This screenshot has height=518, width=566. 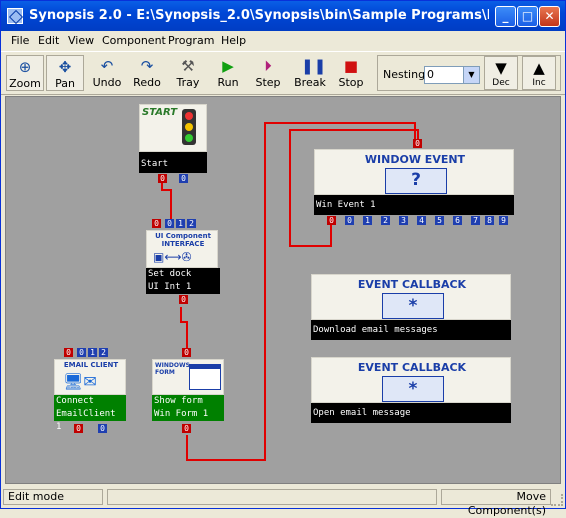 I want to click on wire-form-event-a, so click(x=187, y=448).